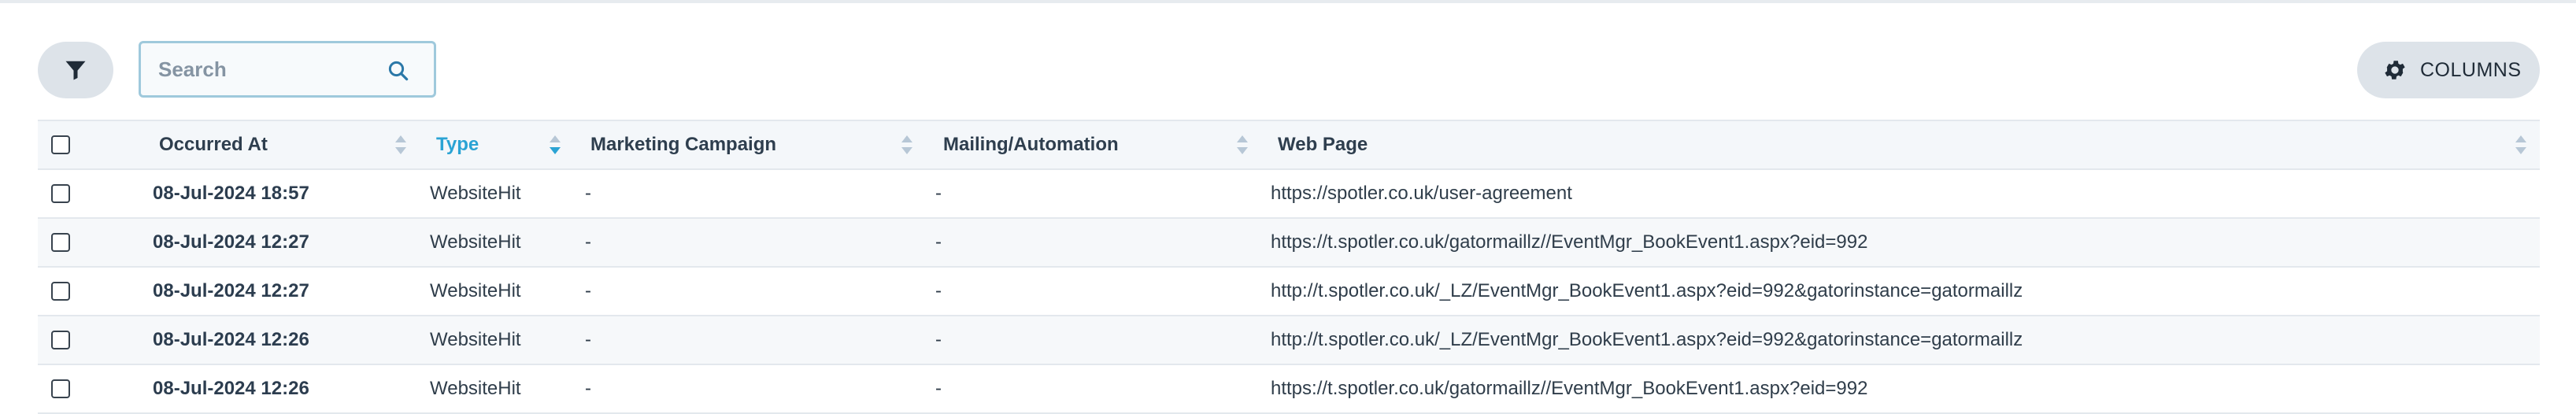 The height and width of the screenshot is (414, 2576). What do you see at coordinates (1323, 144) in the screenshot?
I see `column-header-web-page: Web Page` at bounding box center [1323, 144].